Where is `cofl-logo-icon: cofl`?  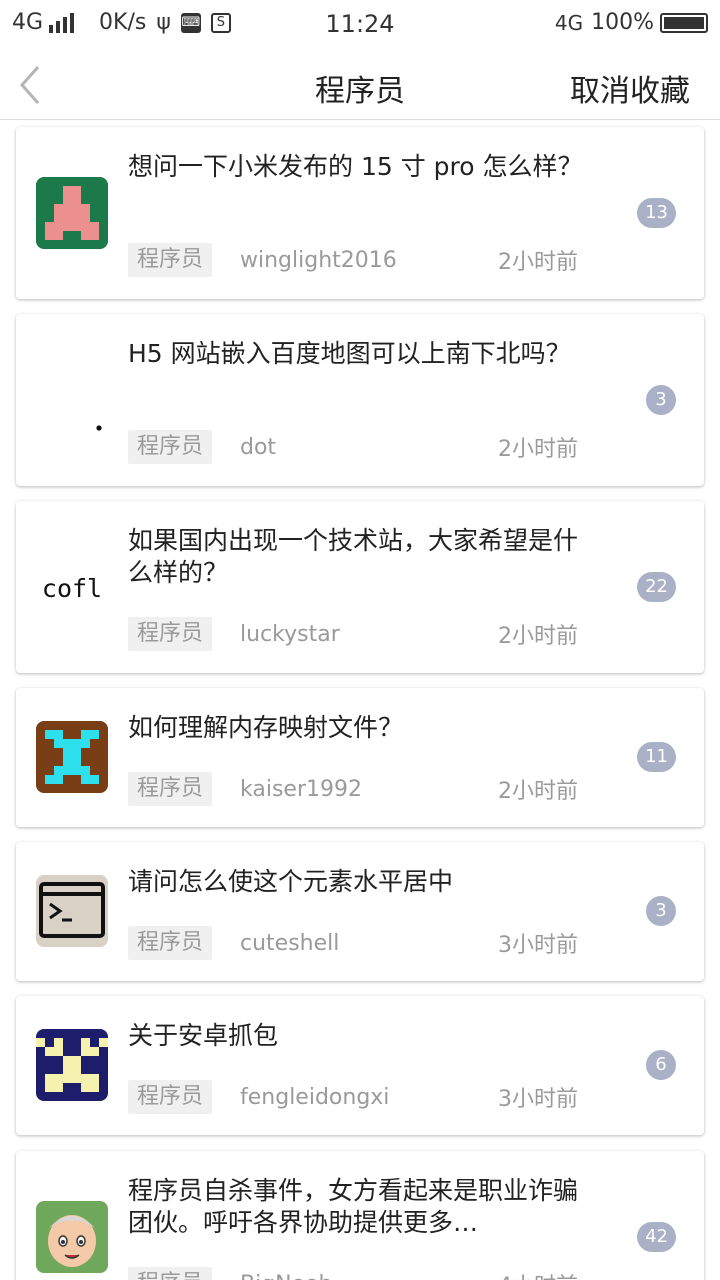
cofl-logo-icon: cofl is located at coordinates (72, 588).